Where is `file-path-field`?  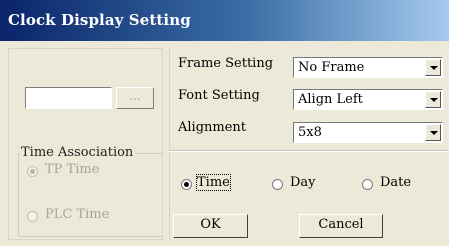 file-path-field is located at coordinates (68, 98).